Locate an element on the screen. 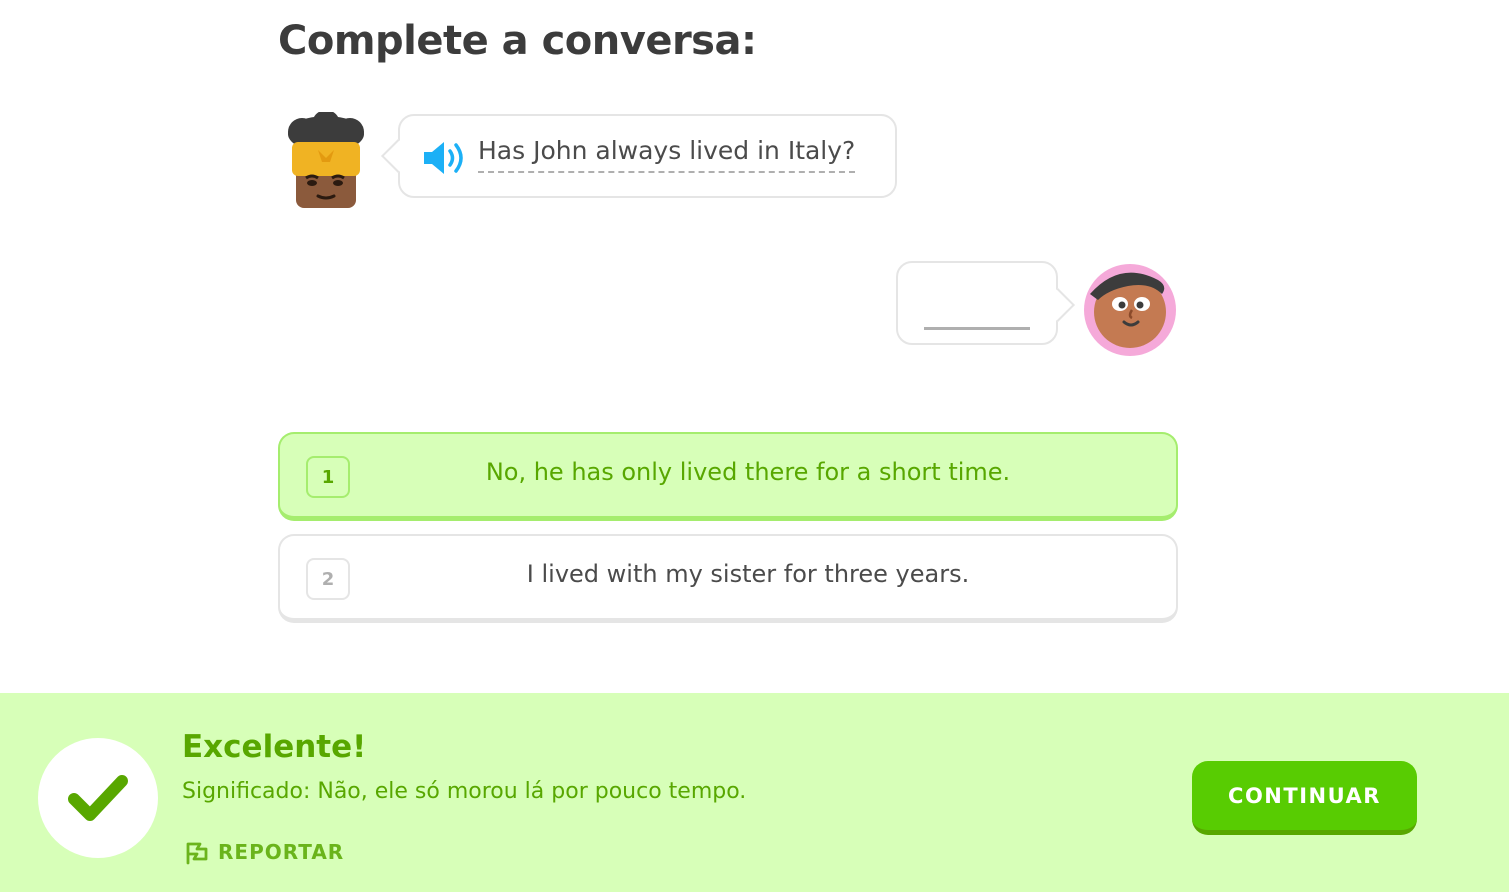 The image size is (1509, 892). answer-blank is located at coordinates (977, 328).